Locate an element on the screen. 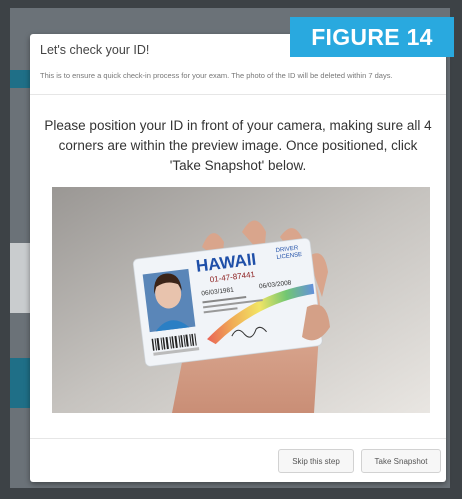 The width and height of the screenshot is (462, 499). take-snapshot-button: Take Snapshot is located at coordinates (401, 461).